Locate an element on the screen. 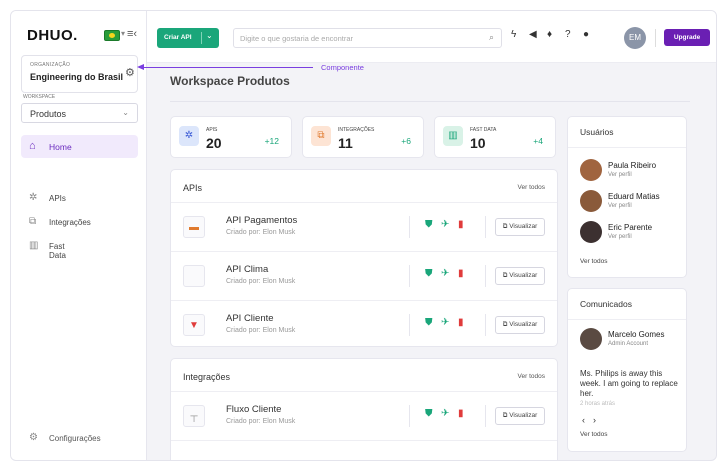 This screenshot has height=471, width=727. collapse-menu-icon: ≡‹ is located at coordinates (132, 34).